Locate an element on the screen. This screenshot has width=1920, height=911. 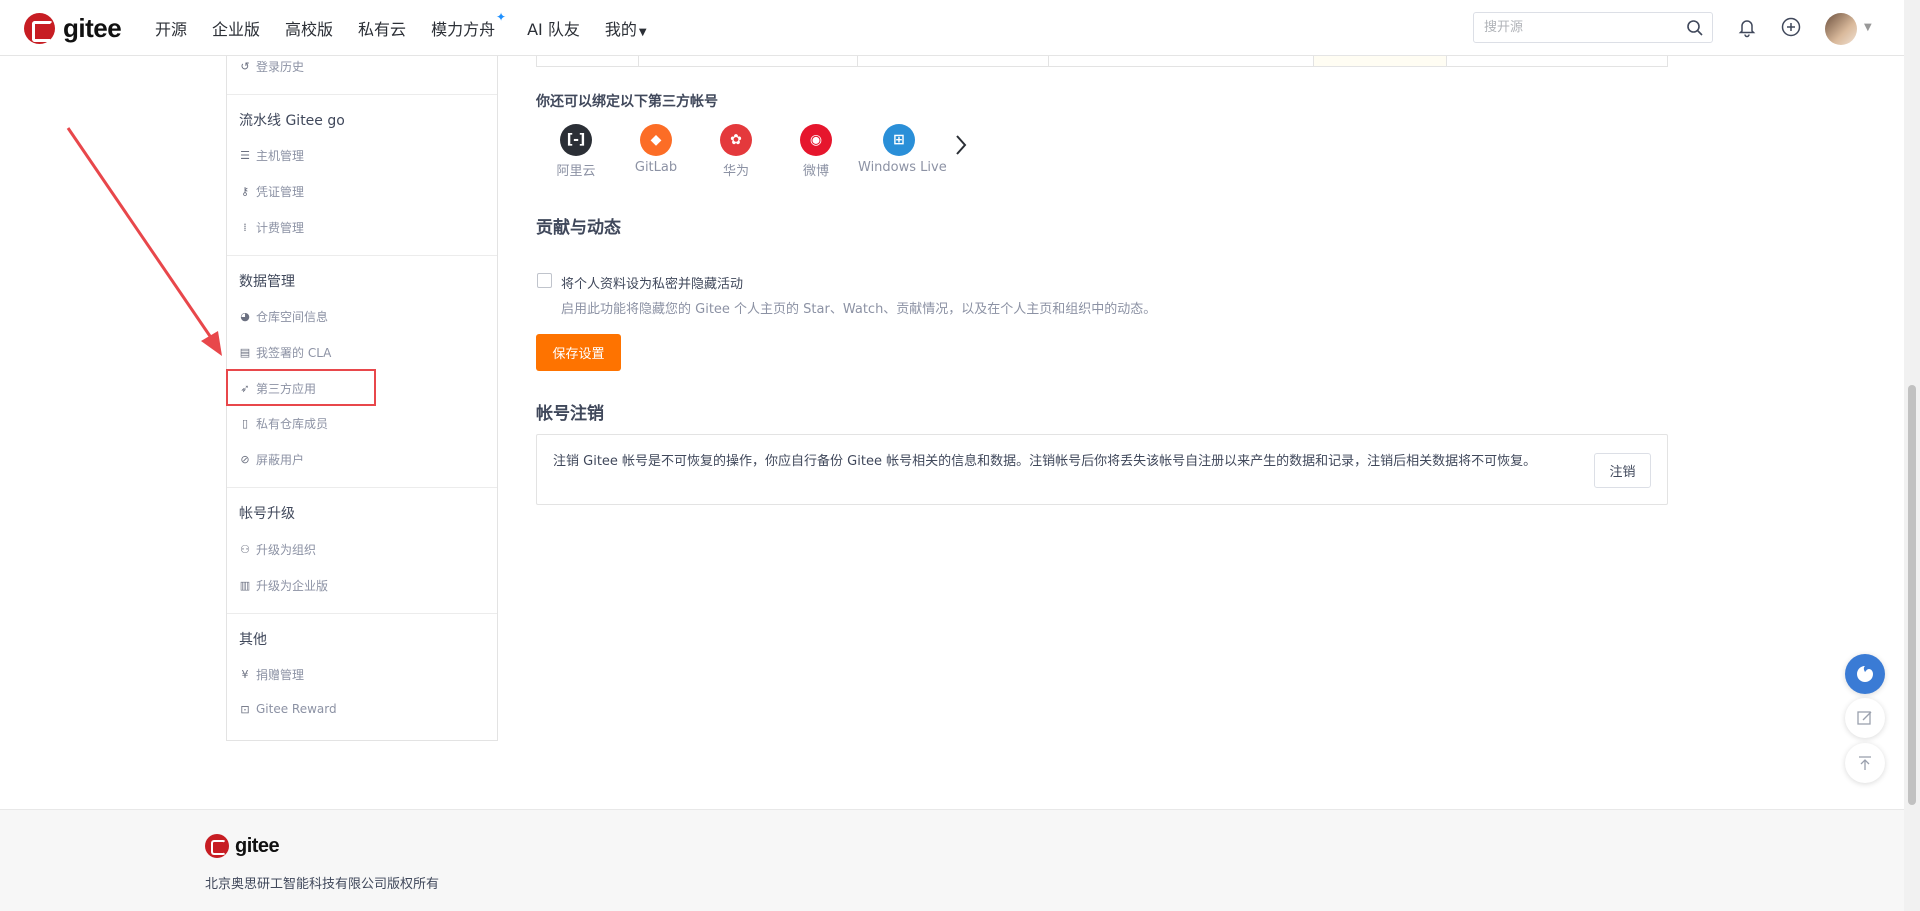
sidebar-item-label: 我签署的 CLA is located at coordinates (294, 353).